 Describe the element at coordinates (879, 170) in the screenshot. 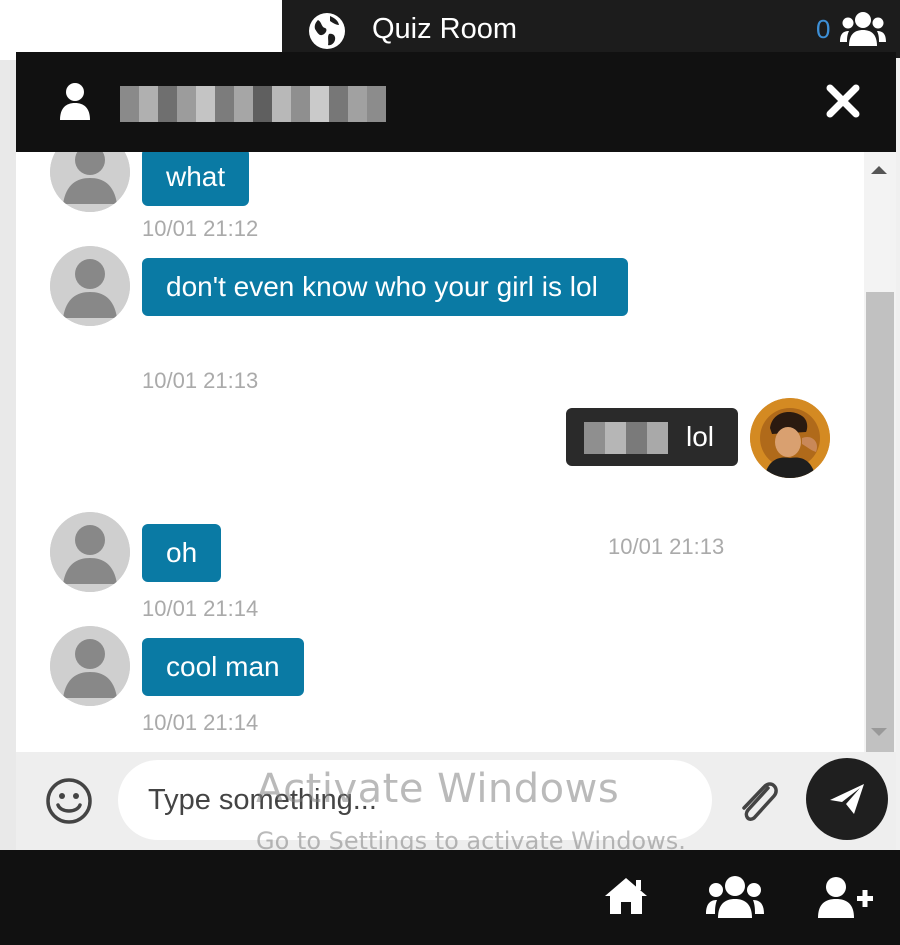

I see `scroll-up-arrow` at that location.